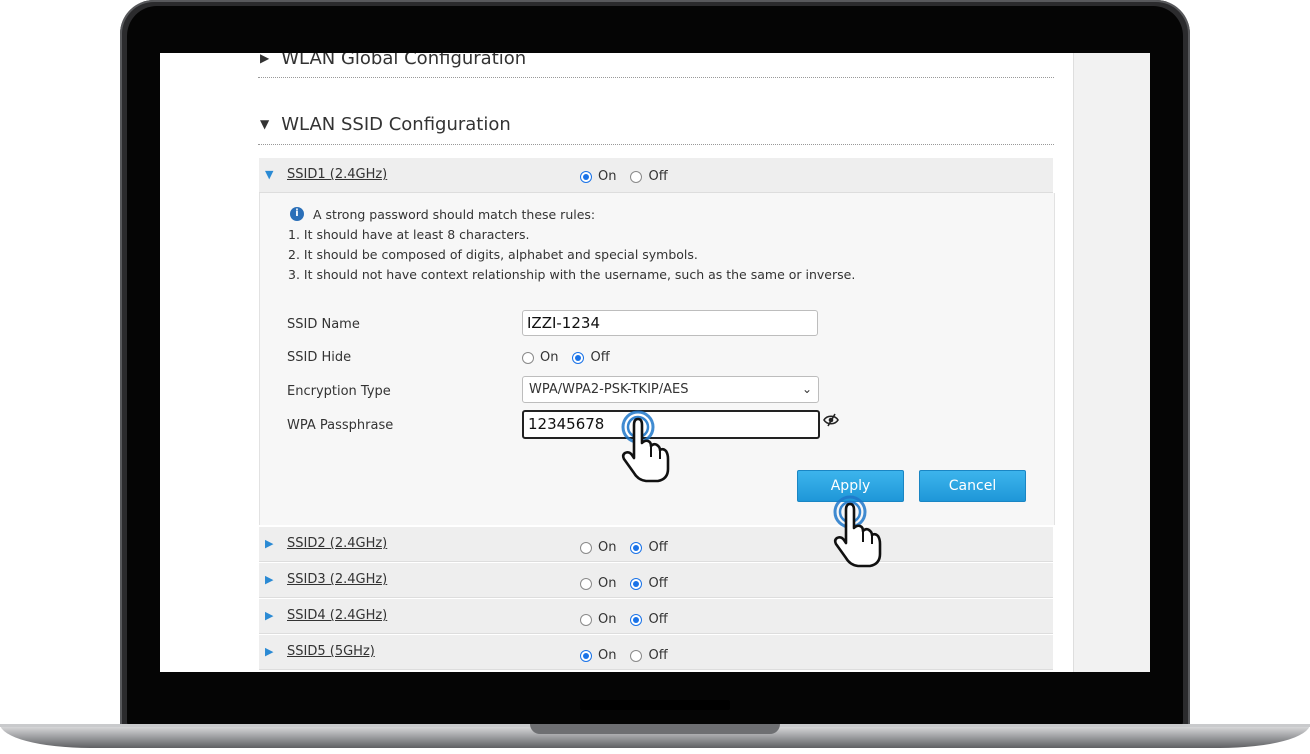  I want to click on ssid3-state-radio-group: On Off, so click(631, 583).